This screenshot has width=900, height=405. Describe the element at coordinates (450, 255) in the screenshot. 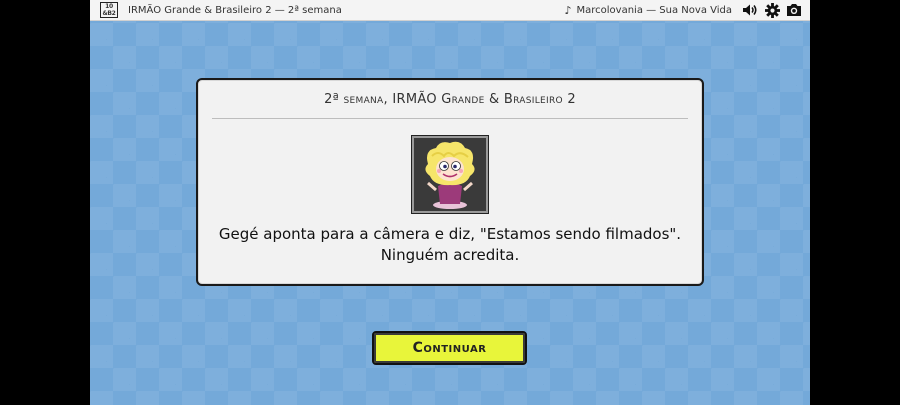

I see `dialog-message-line-2: Ninguém acredita.` at that location.